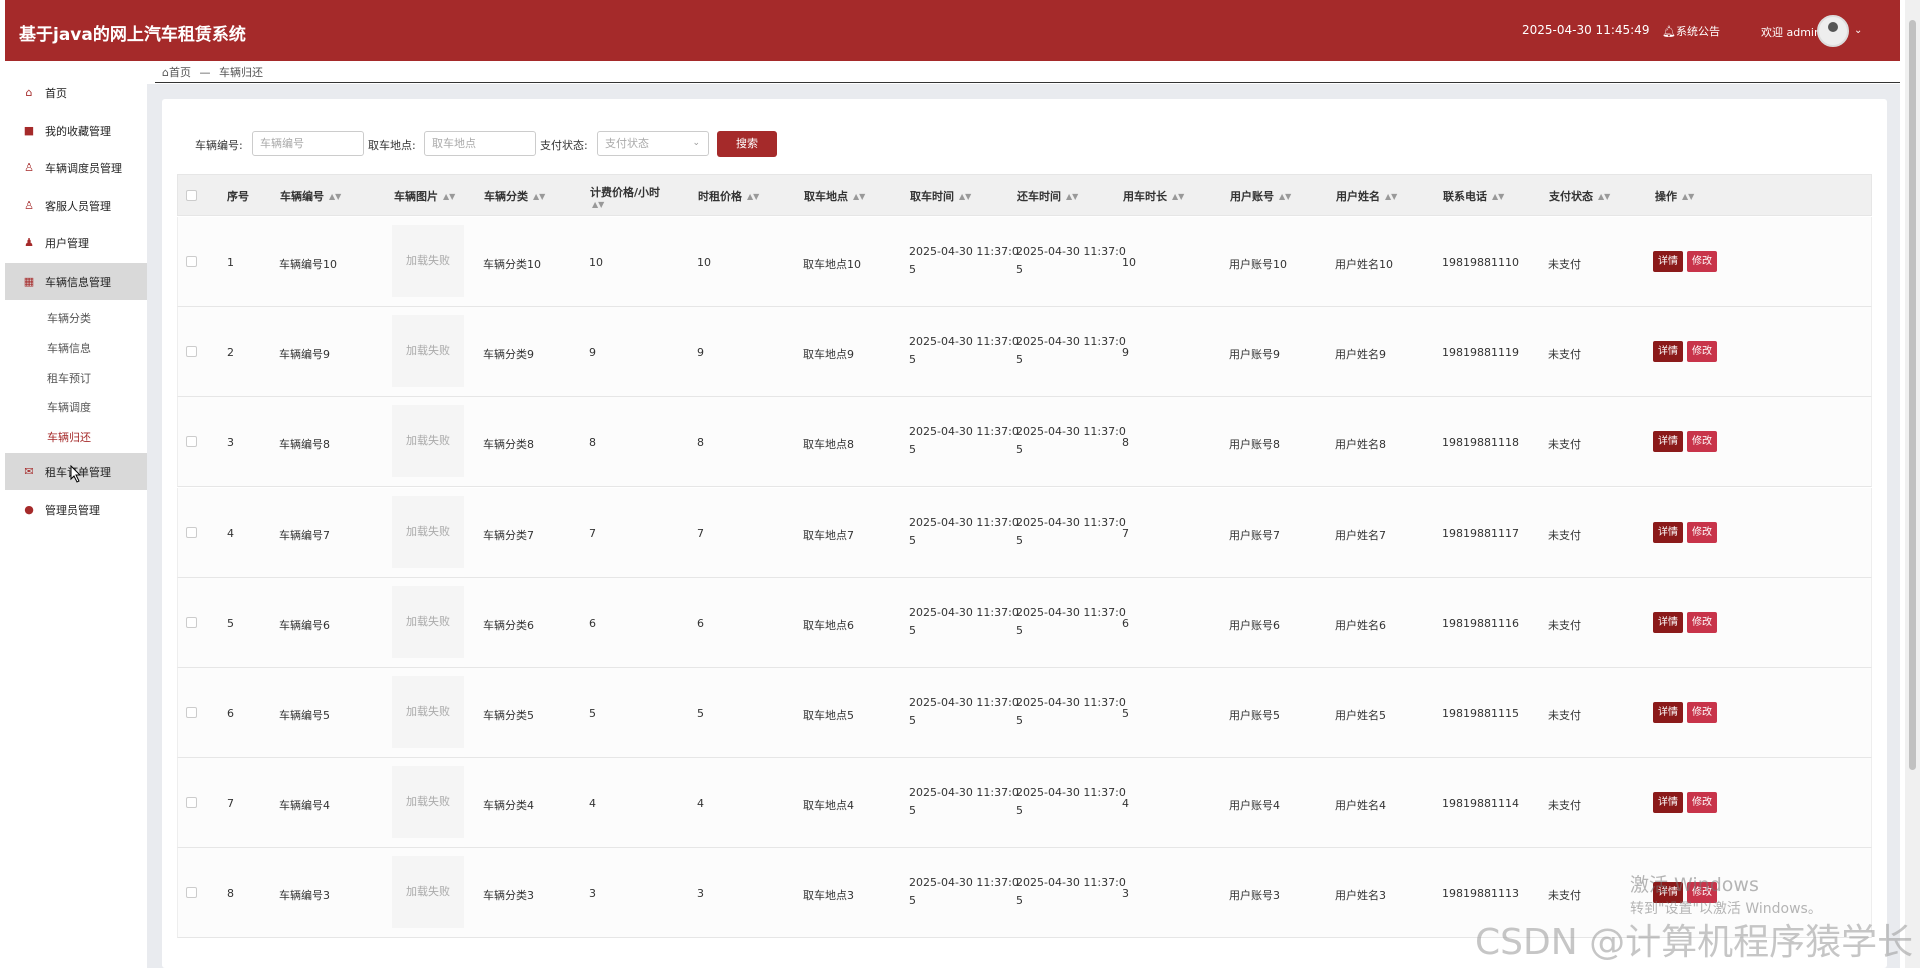 The image size is (1920, 968). Describe the element at coordinates (1473, 196) in the screenshot. I see `col-phone: 联系电话 ▲▼` at that location.